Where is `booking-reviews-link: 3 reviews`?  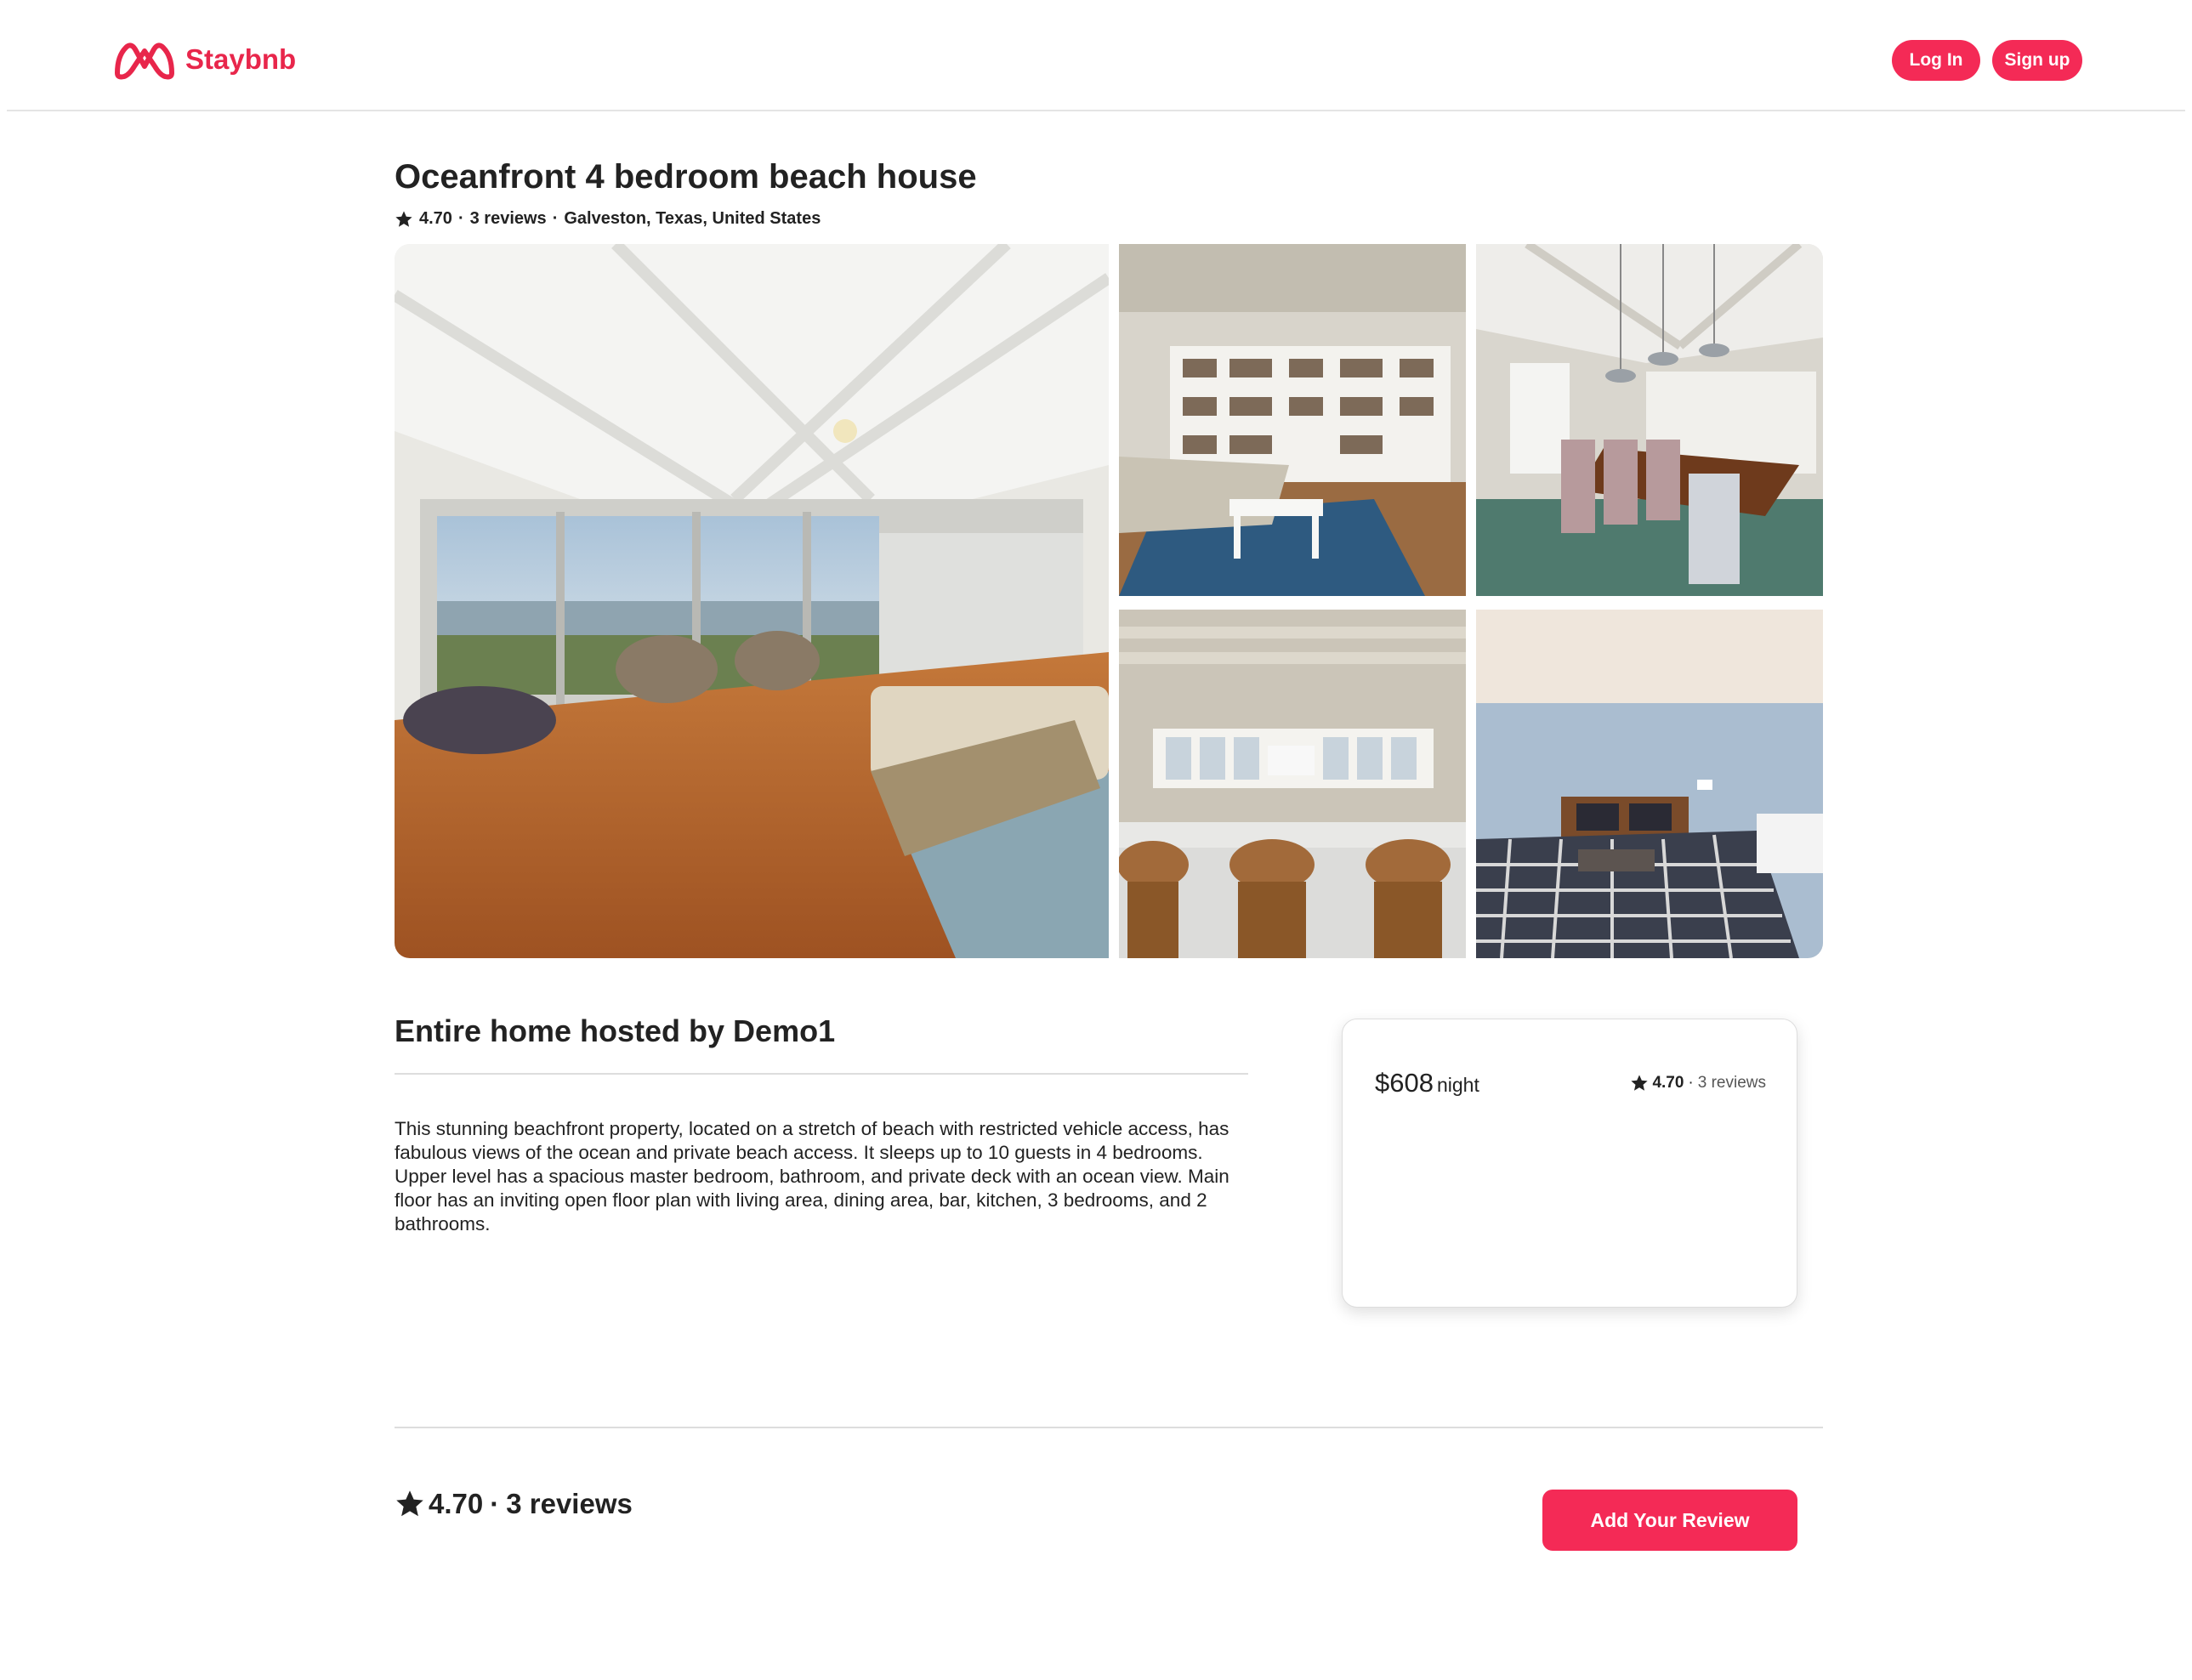 booking-reviews-link: 3 reviews is located at coordinates (1732, 1083).